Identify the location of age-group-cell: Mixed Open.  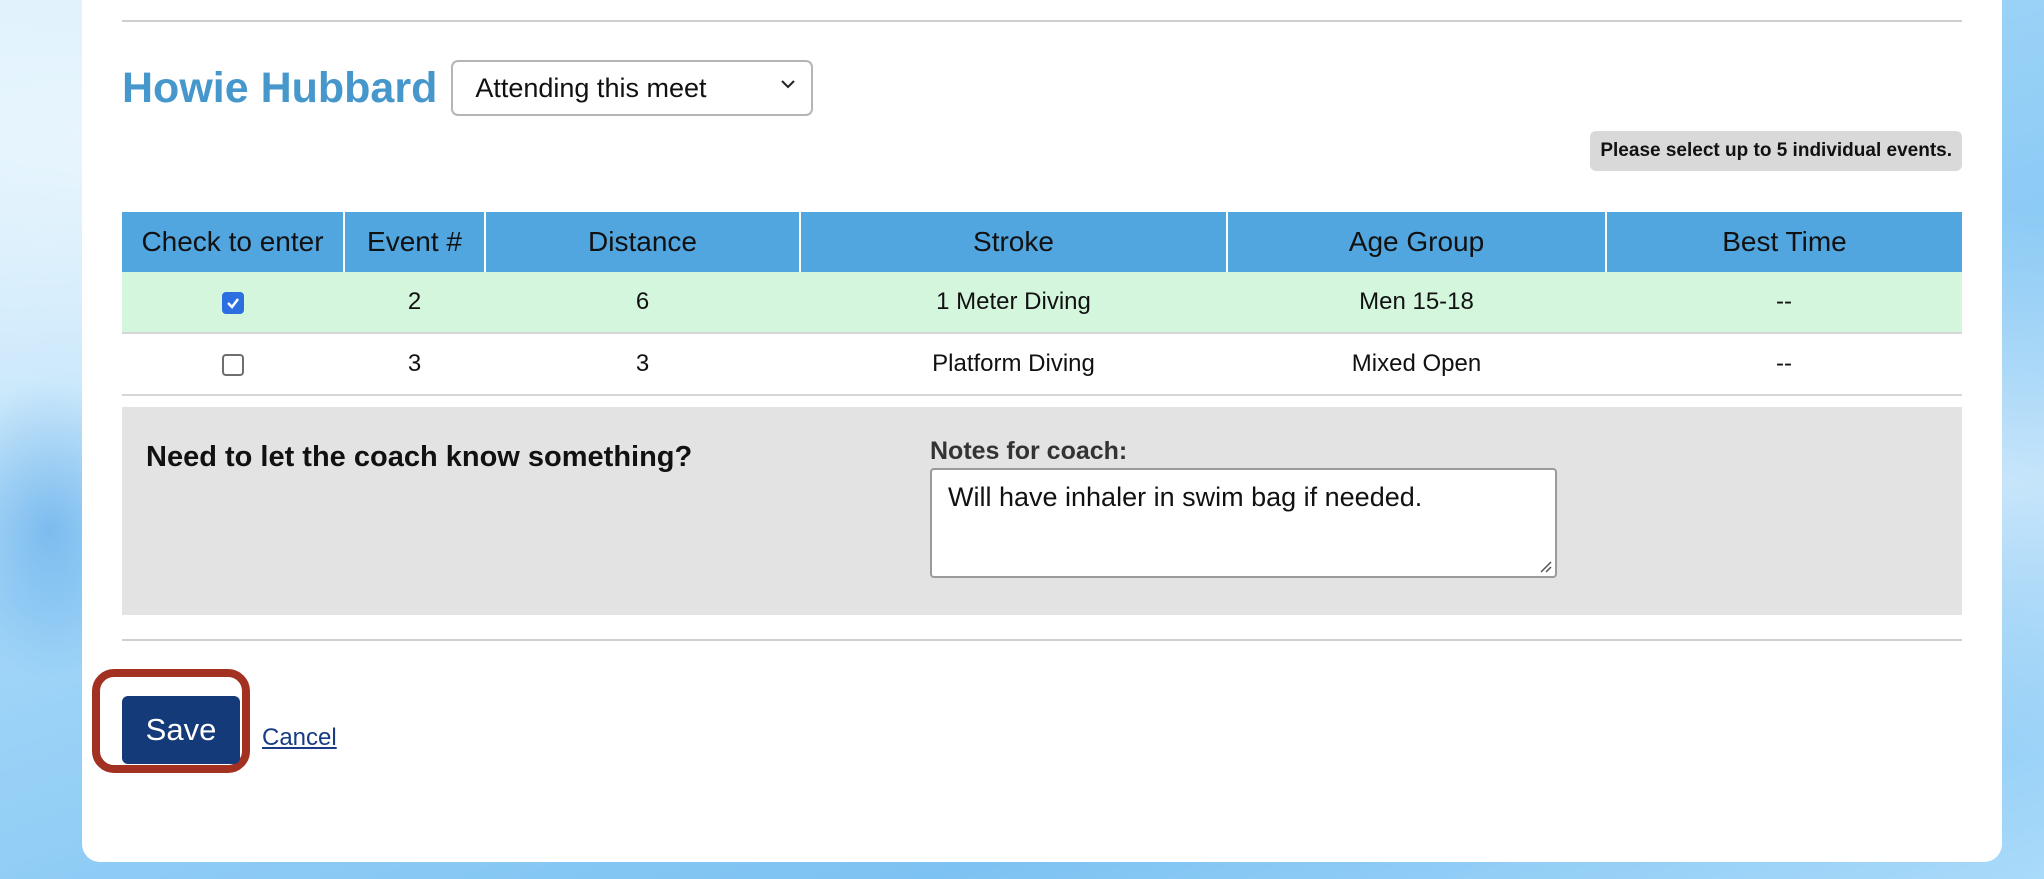
(1416, 364).